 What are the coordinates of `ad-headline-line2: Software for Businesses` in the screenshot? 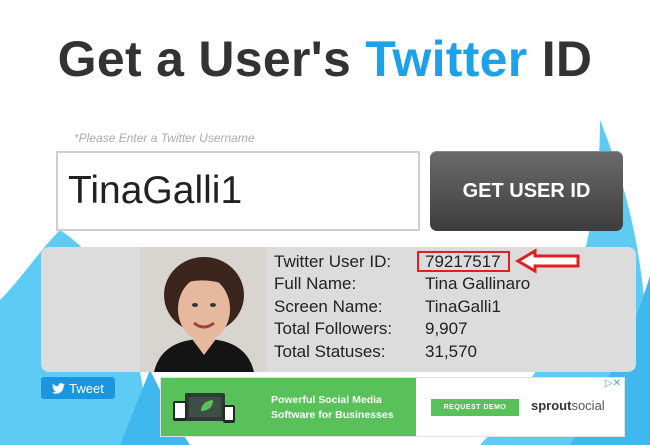 It's located at (332, 415).